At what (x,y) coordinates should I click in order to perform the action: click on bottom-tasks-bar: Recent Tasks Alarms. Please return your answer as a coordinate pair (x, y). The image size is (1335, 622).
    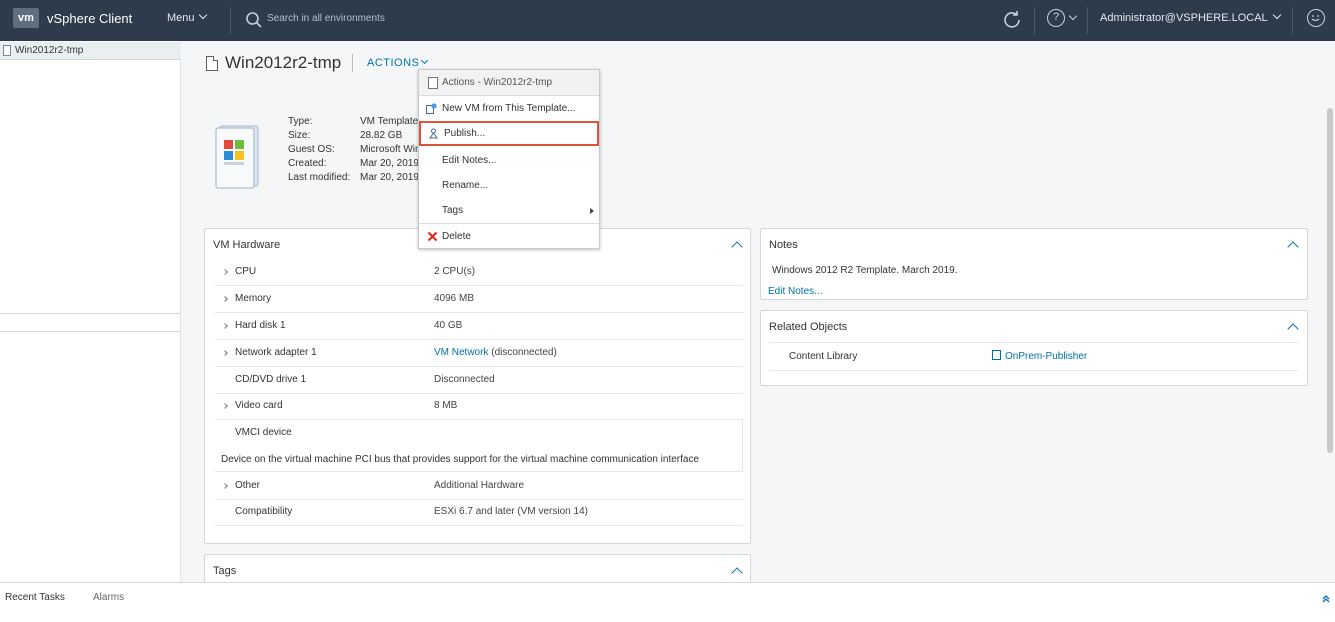
    Looking at the image, I should click on (667, 602).